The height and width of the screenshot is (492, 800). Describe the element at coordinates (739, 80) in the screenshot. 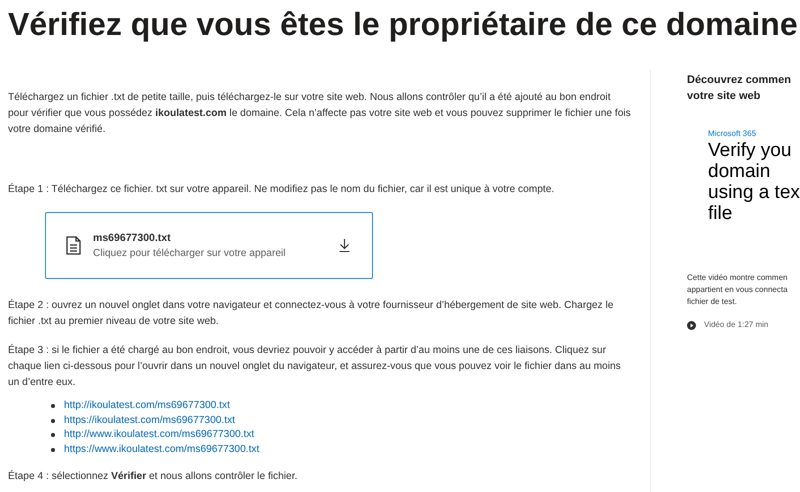

I see `sidebar-heading: Découvrez commen` at that location.